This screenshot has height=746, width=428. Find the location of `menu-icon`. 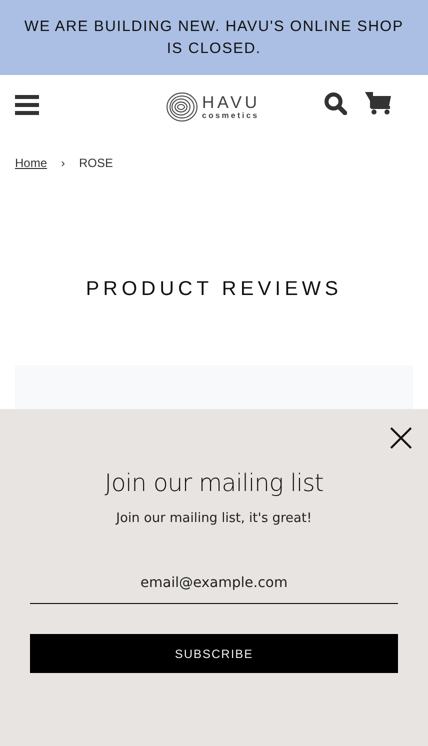

menu-icon is located at coordinates (27, 105).